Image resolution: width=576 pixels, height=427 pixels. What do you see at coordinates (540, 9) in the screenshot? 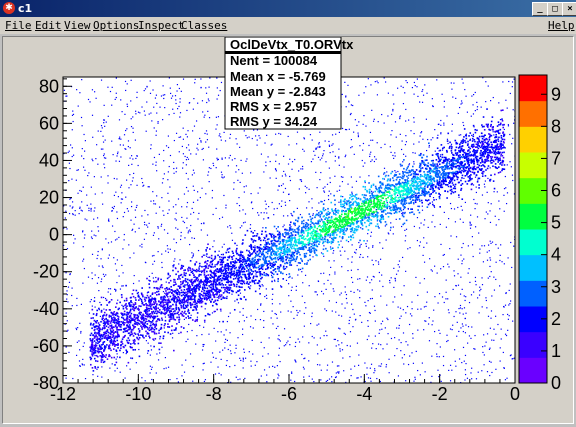
I see `minimize-icon: _` at bounding box center [540, 9].